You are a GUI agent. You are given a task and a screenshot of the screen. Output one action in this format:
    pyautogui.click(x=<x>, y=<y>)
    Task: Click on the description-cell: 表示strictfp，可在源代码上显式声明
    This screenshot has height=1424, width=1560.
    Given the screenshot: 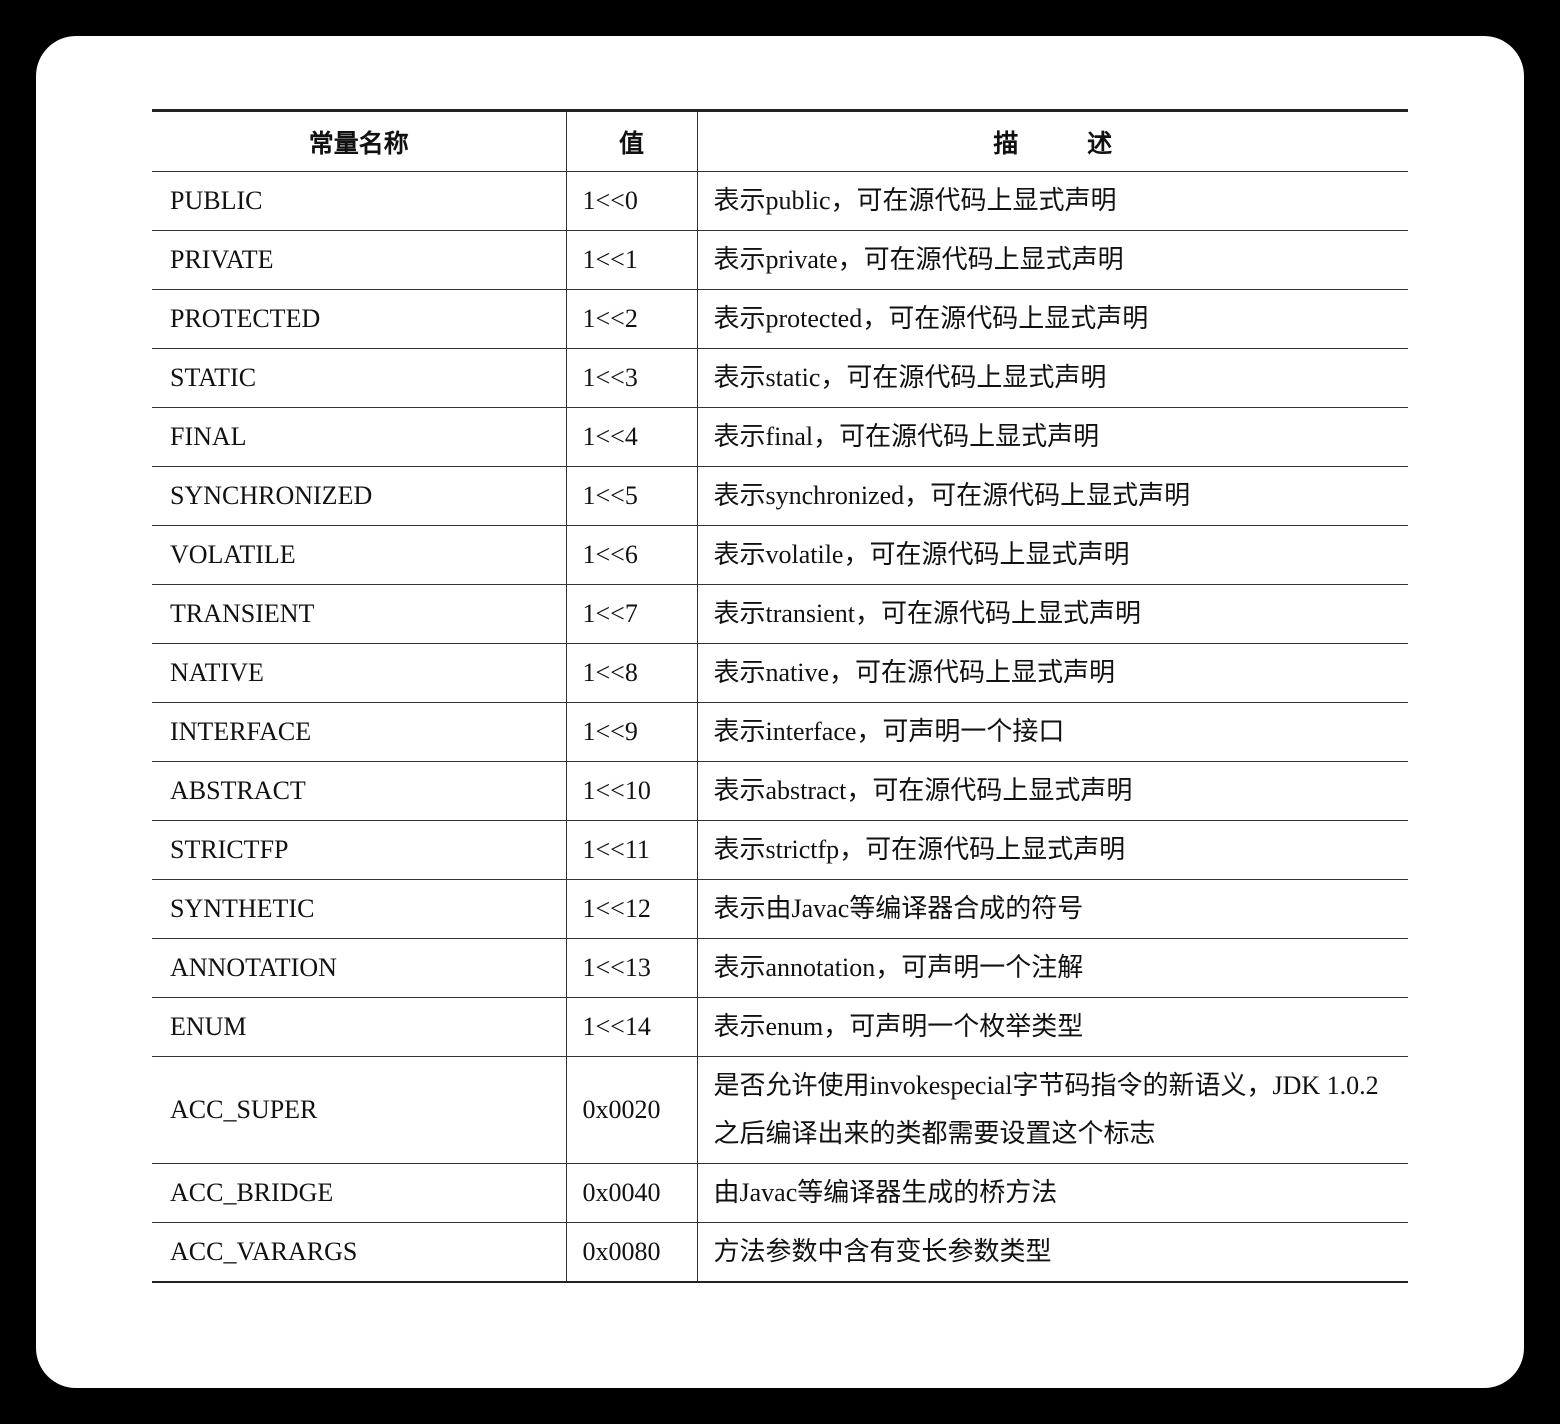 What is the action you would take?
    pyautogui.click(x=1052, y=850)
    